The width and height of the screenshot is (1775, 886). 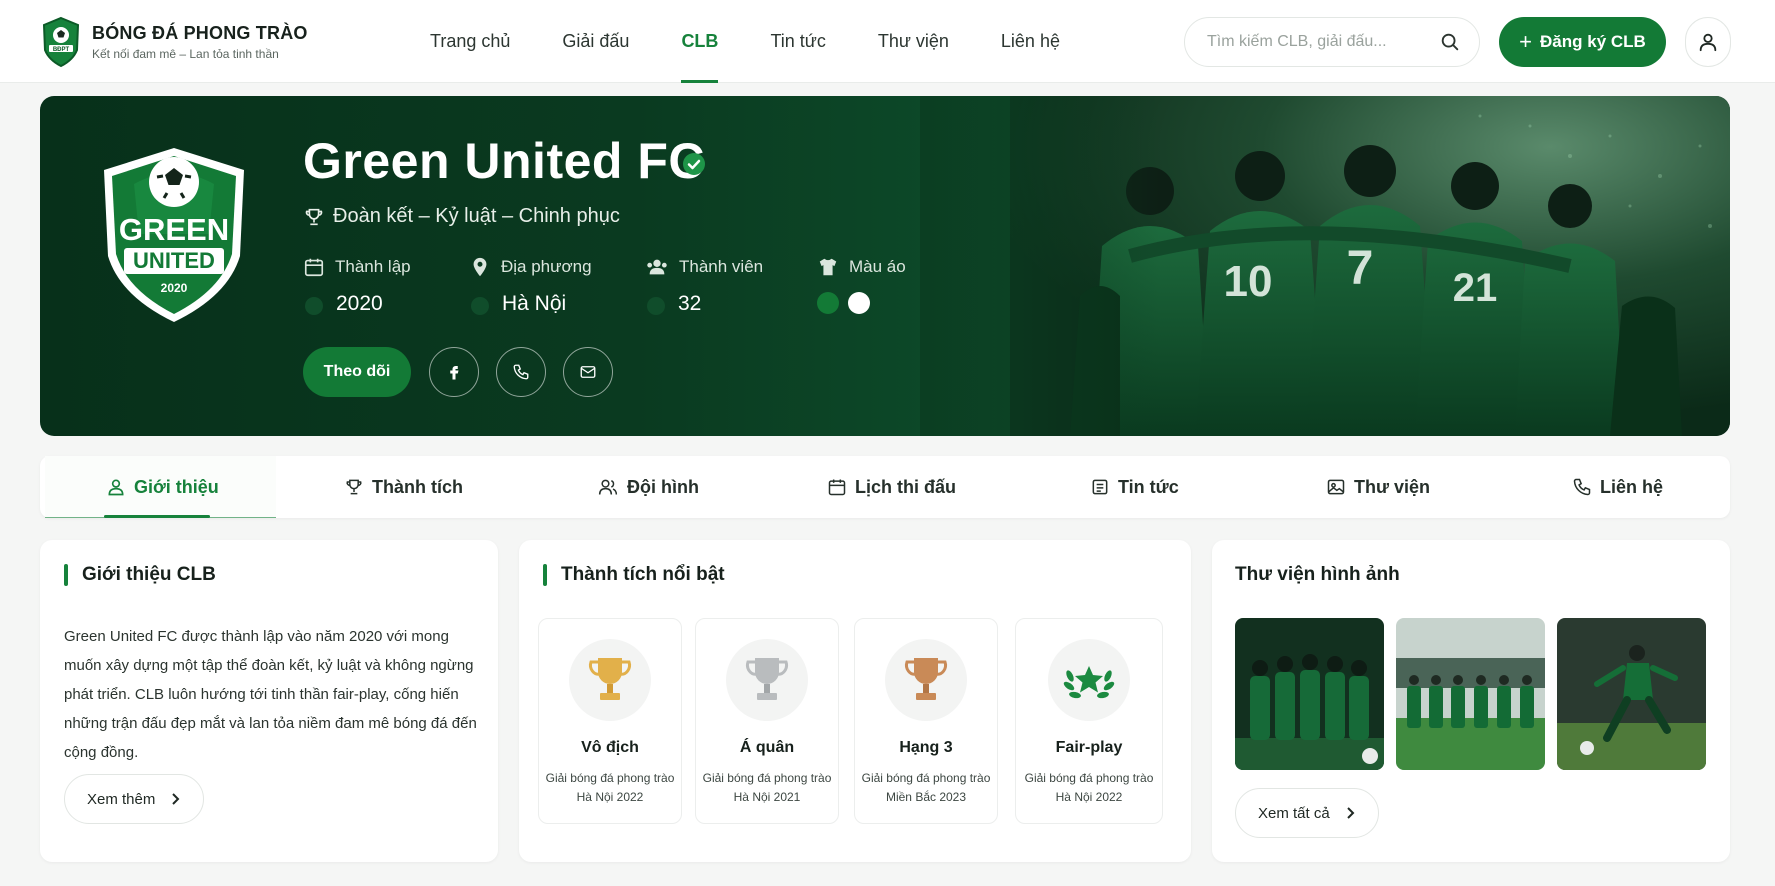 What do you see at coordinates (470, 41) in the screenshot?
I see `nav-item-home: Trang chủ` at bounding box center [470, 41].